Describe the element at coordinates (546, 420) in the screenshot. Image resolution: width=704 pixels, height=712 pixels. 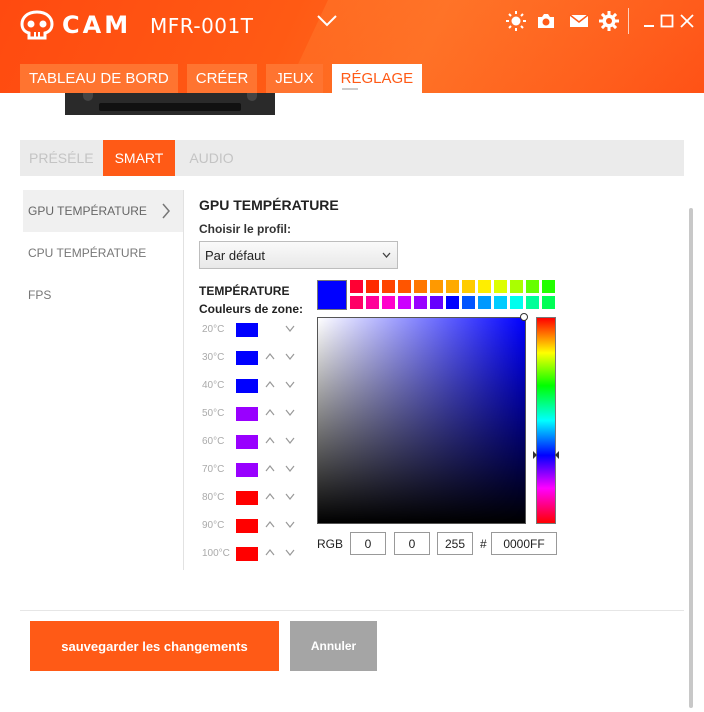
I see `hue-slider` at that location.